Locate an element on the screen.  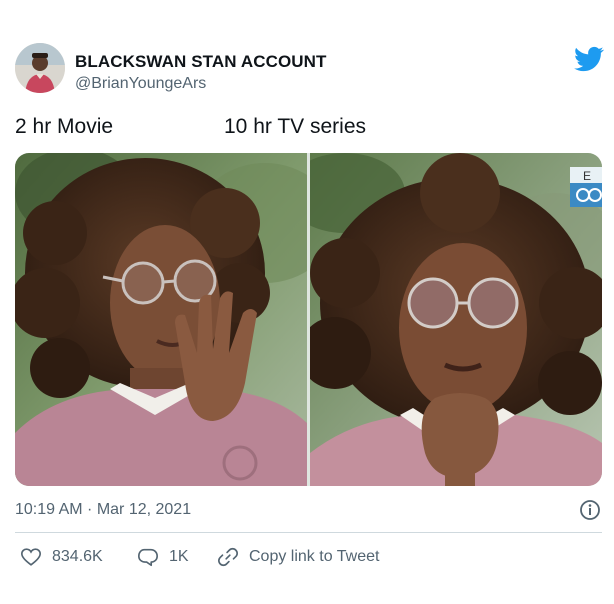
author-handle: @BrianYoungeArs is located at coordinates (140, 84).